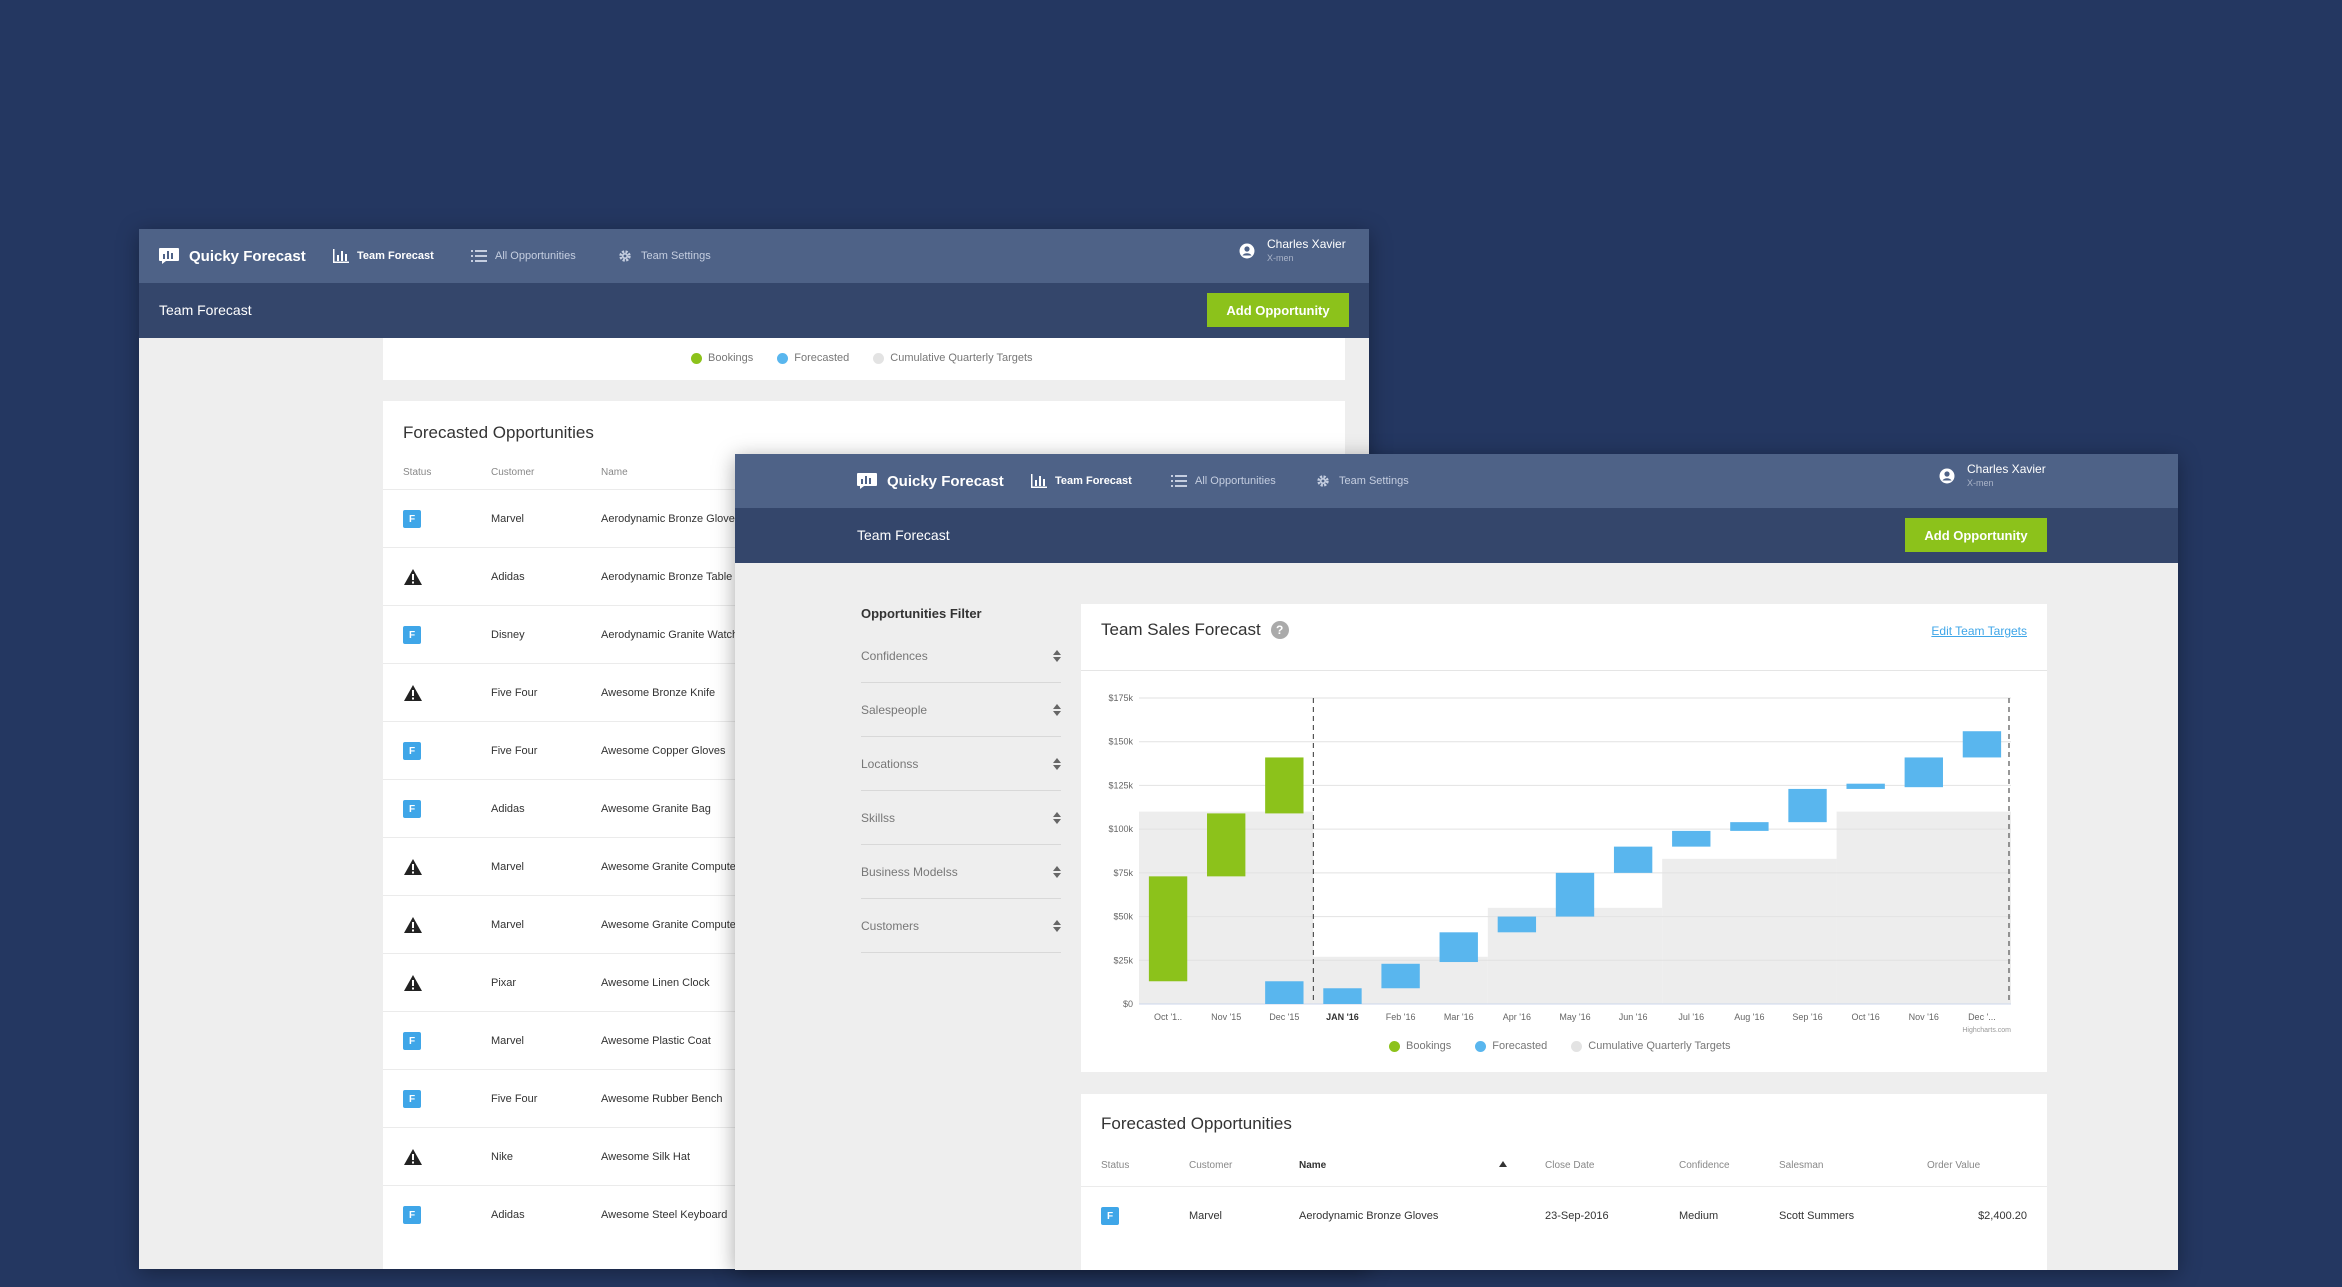 The image size is (2342, 1287). Describe the element at coordinates (169, 256) in the screenshot. I see `forecast-logo-icon` at that location.